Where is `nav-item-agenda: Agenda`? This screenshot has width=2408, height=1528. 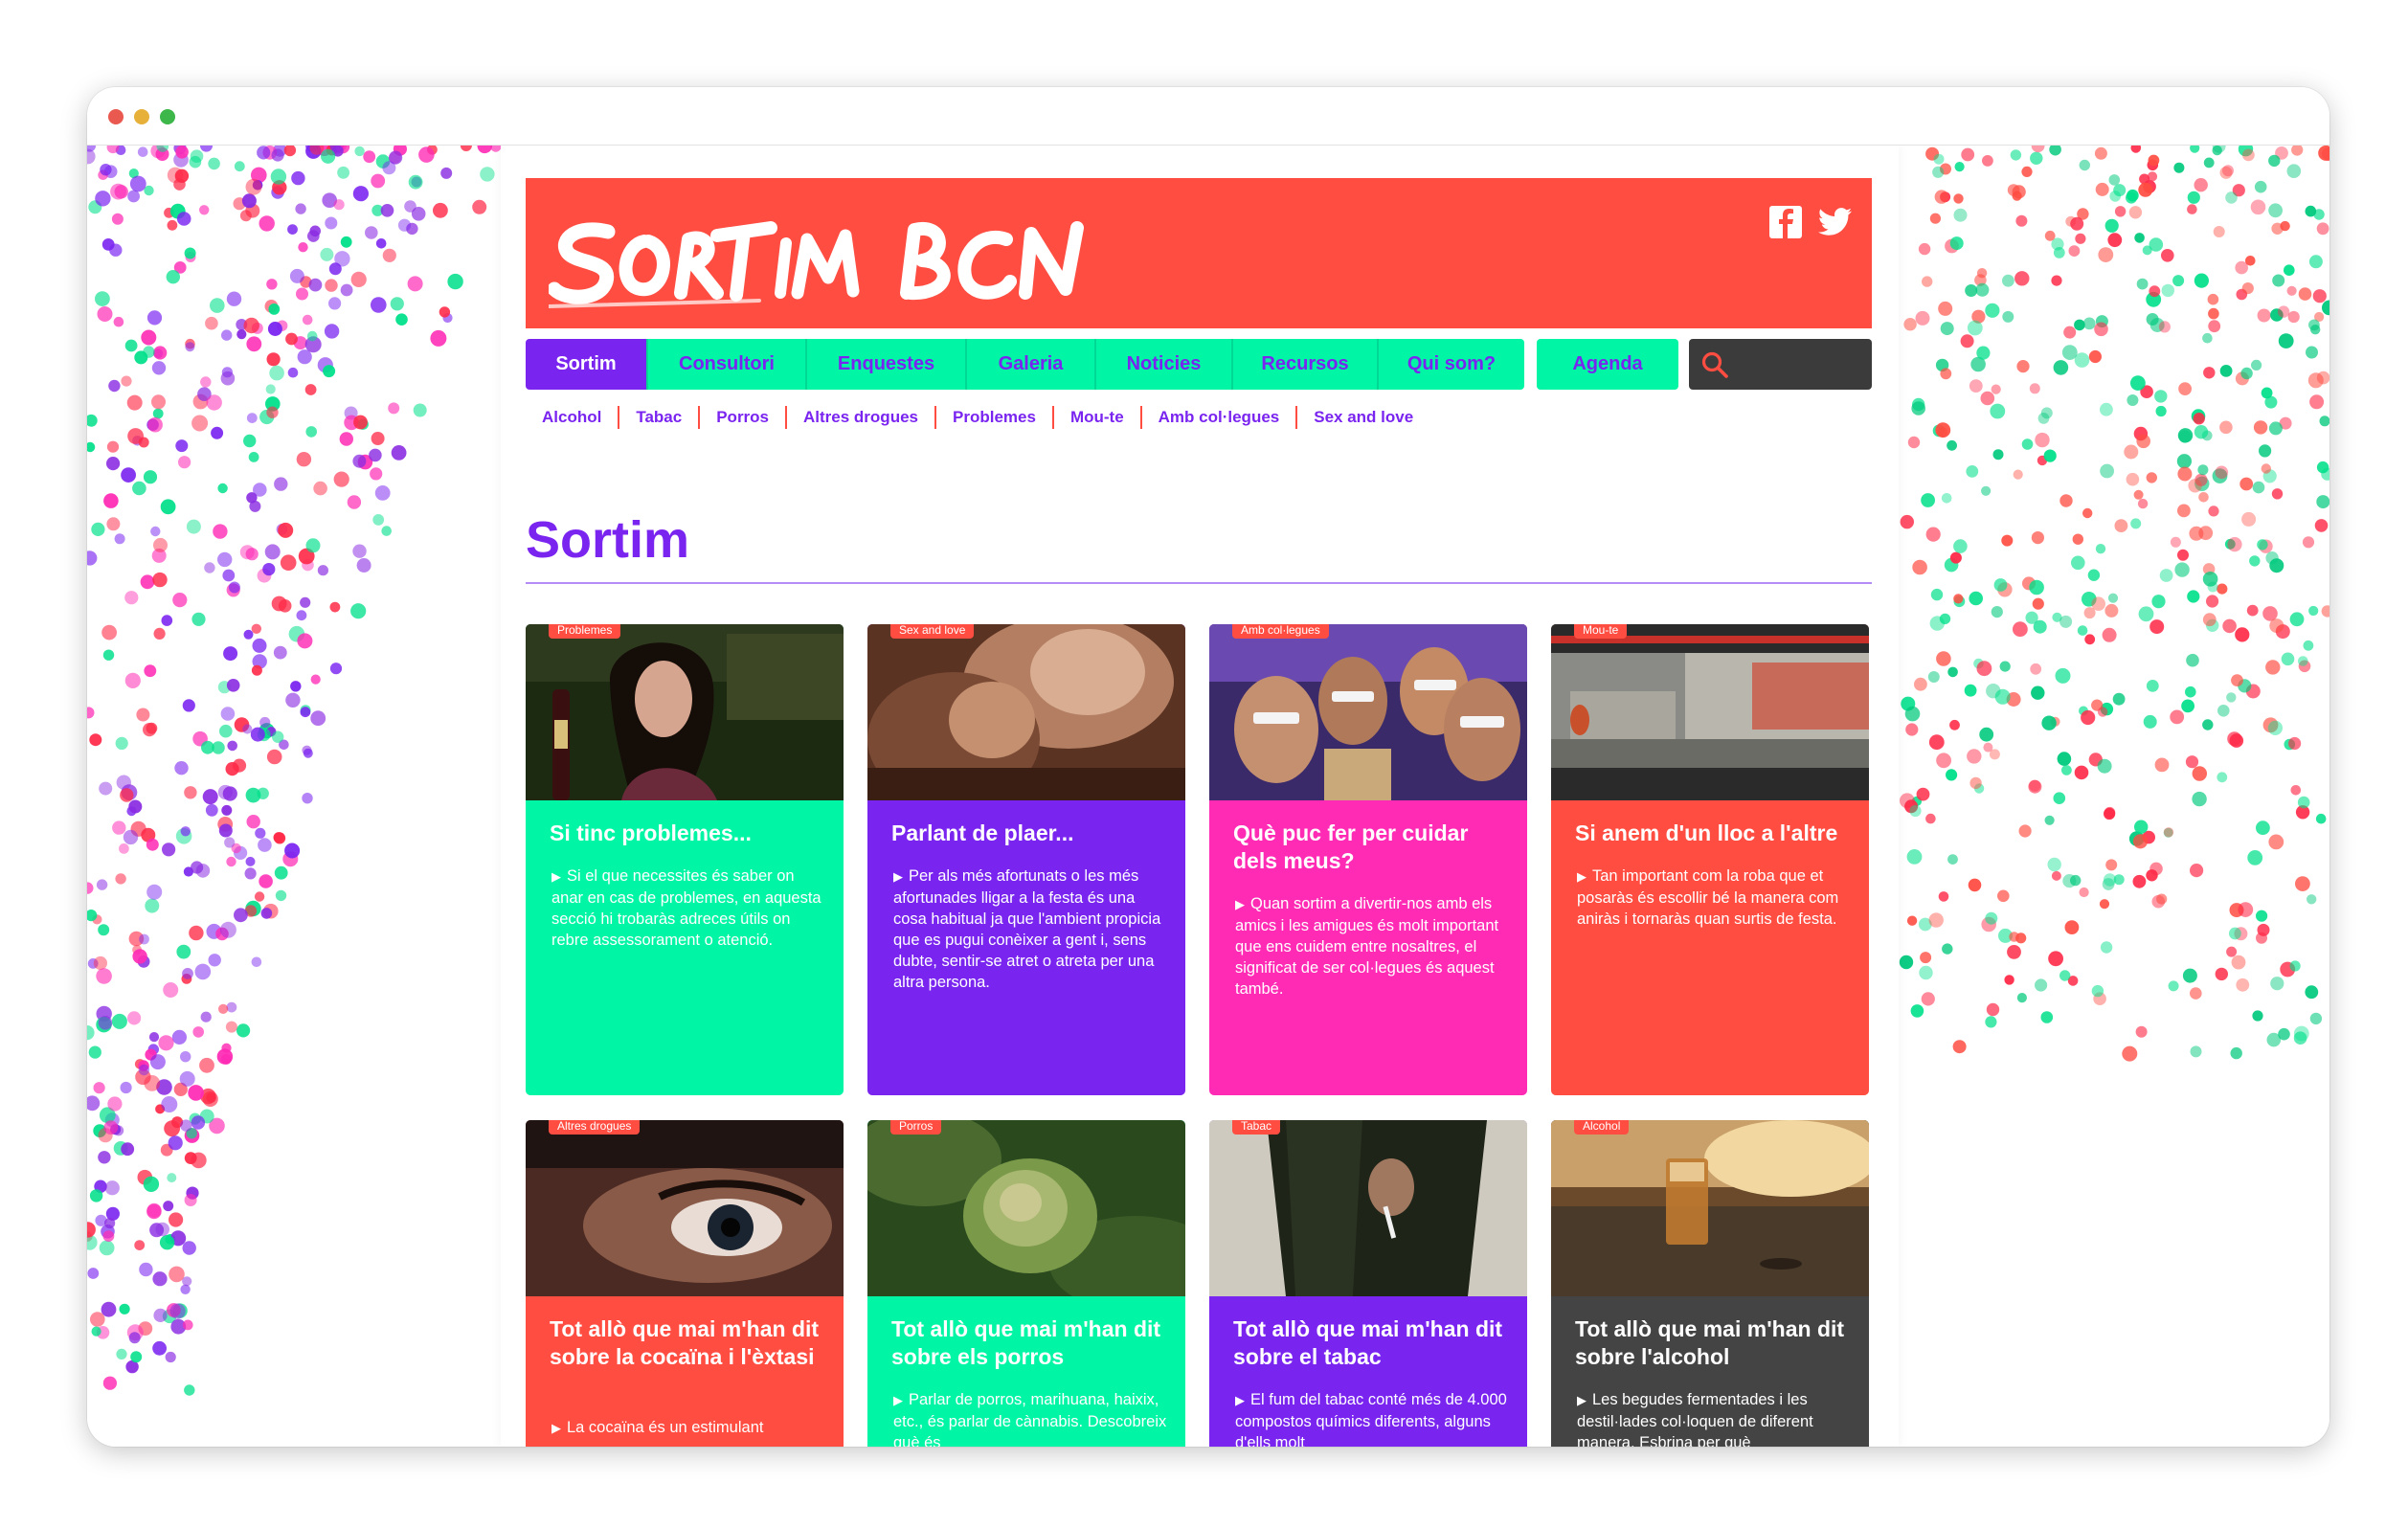 nav-item-agenda: Agenda is located at coordinates (1608, 364).